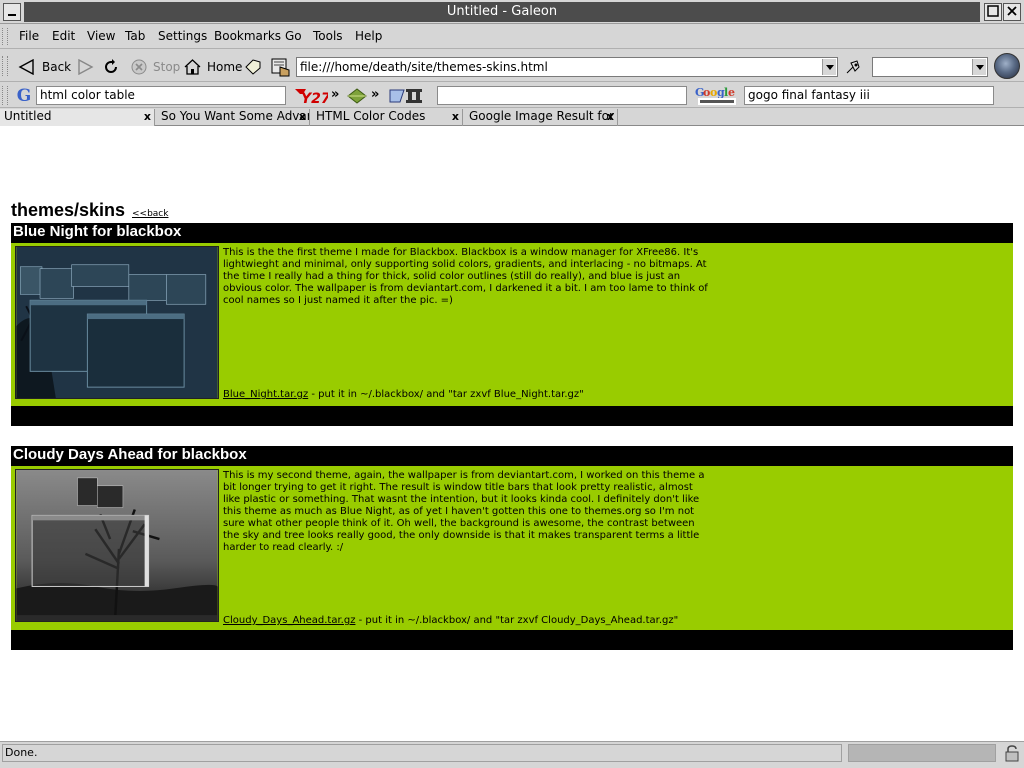 The image size is (1024, 768). Describe the element at coordinates (87, 95) in the screenshot. I see `google-search-text: html color table` at that location.